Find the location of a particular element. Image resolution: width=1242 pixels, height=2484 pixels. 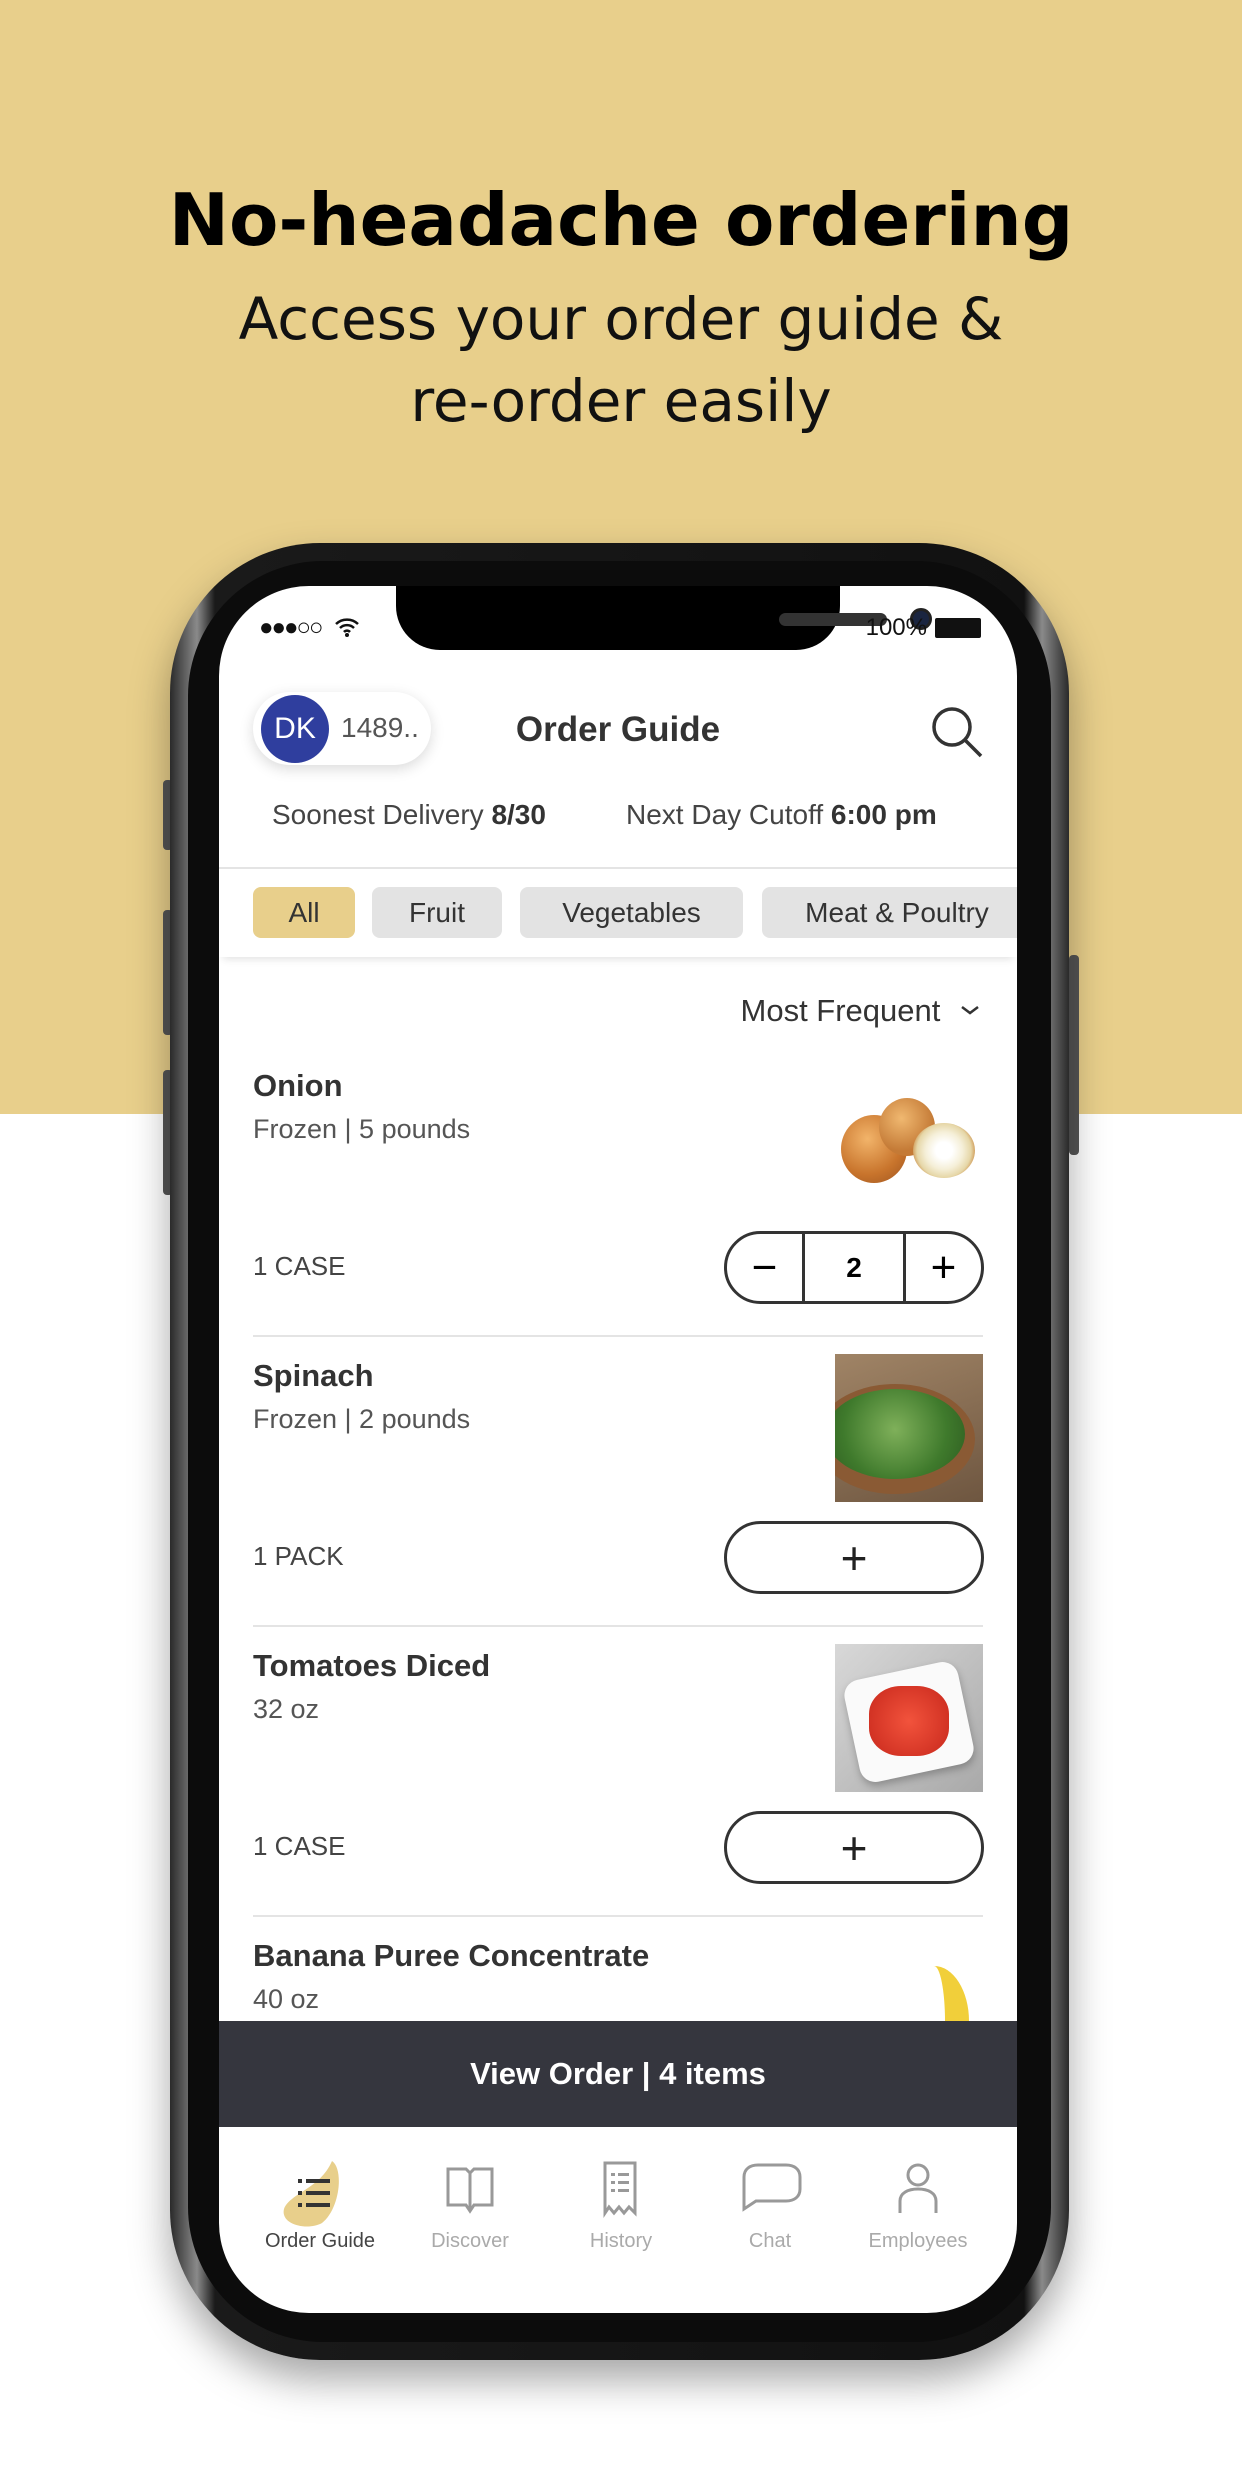

next-day-cutoff: Next Day Cutoff 6:00 pm is located at coordinates (781, 814).